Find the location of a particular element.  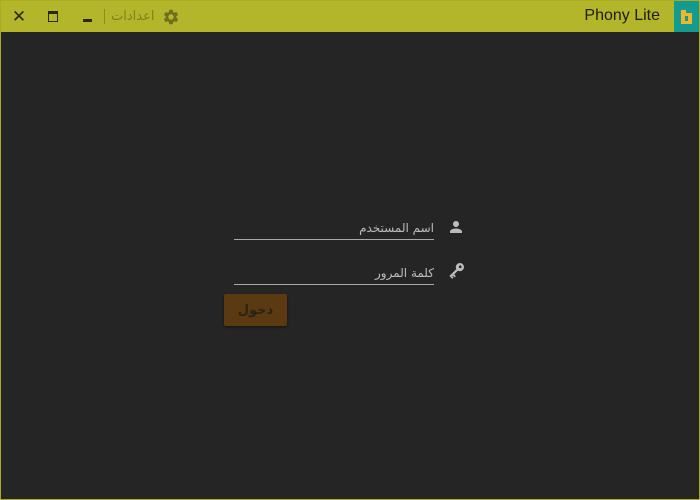

settings-button: اعدادات is located at coordinates (145, 16).